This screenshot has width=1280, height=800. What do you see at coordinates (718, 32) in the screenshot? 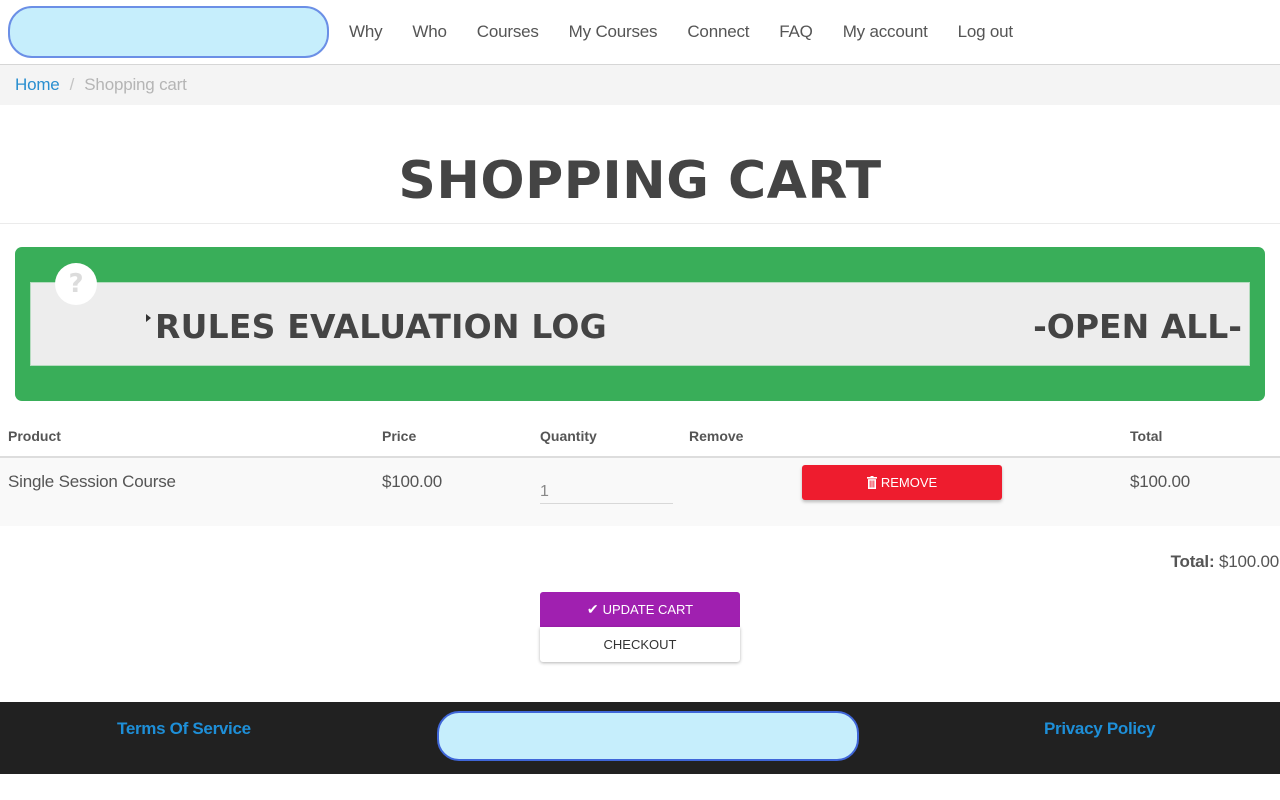
I see `nav-item-connect: Connect` at bounding box center [718, 32].